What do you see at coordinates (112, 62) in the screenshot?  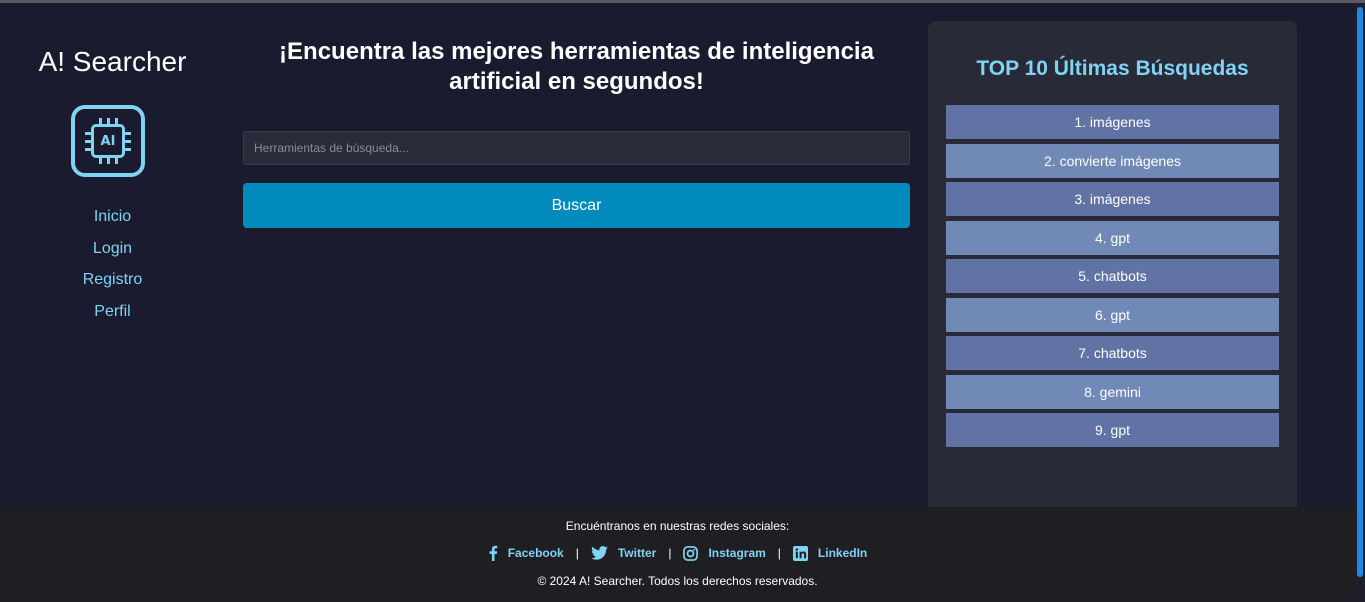 I see `brand-title: A! Searcher` at bounding box center [112, 62].